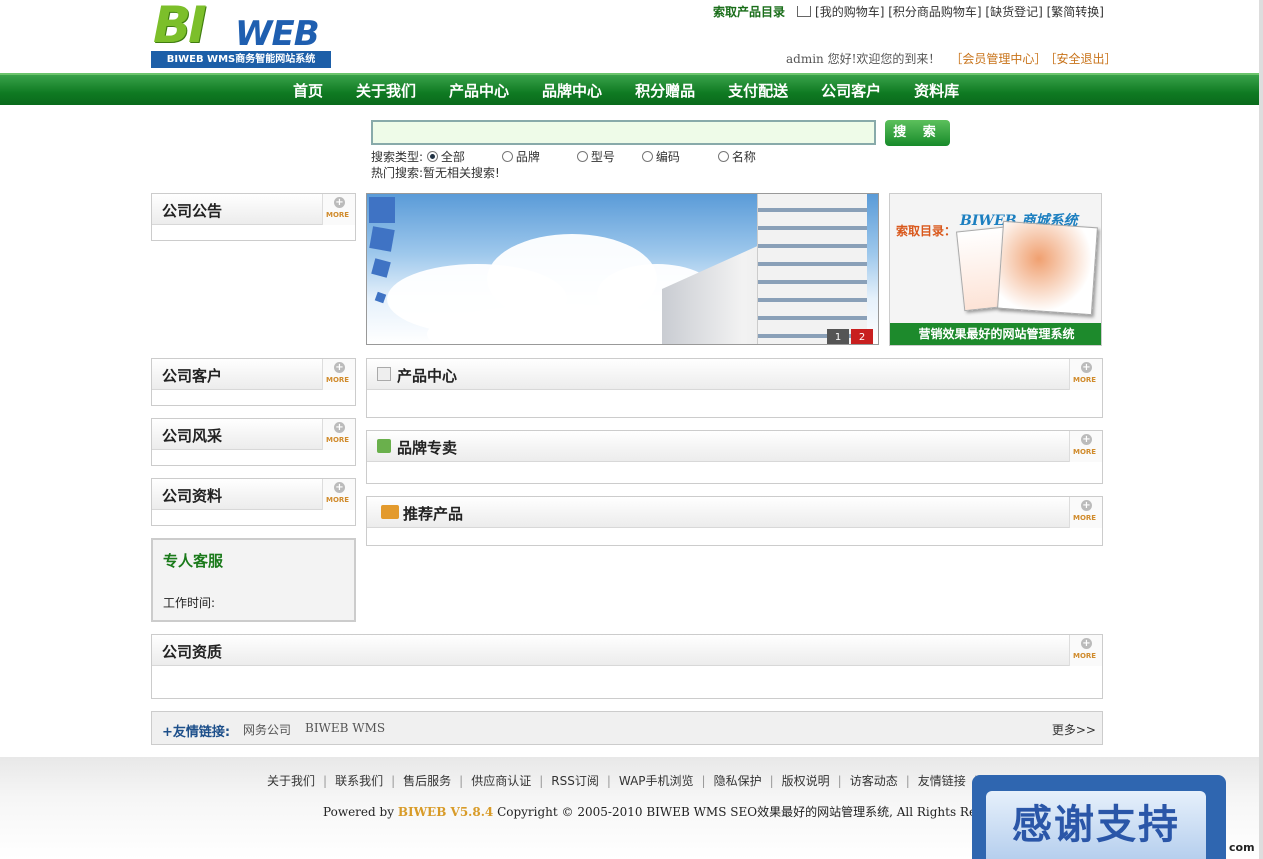 This screenshot has width=1263, height=859. What do you see at coordinates (192, 376) in the screenshot?
I see `clients-title: 公司客户` at bounding box center [192, 376].